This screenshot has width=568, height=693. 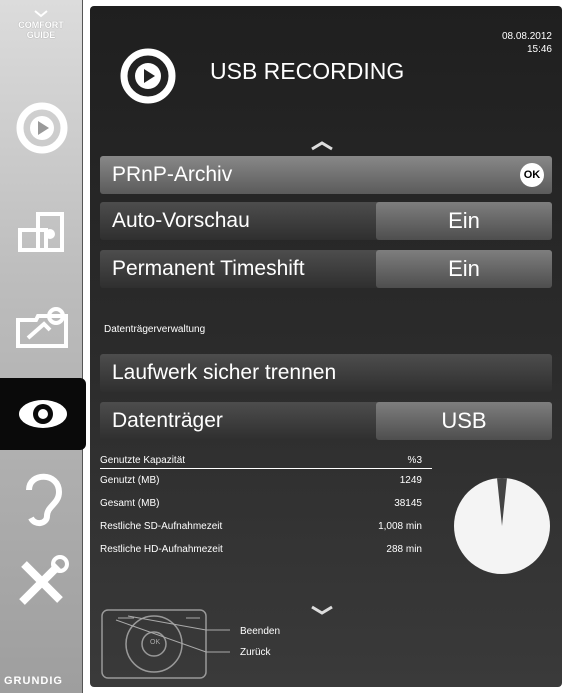 What do you see at coordinates (260, 631) in the screenshot?
I see `exit-hint: Beenden` at bounding box center [260, 631].